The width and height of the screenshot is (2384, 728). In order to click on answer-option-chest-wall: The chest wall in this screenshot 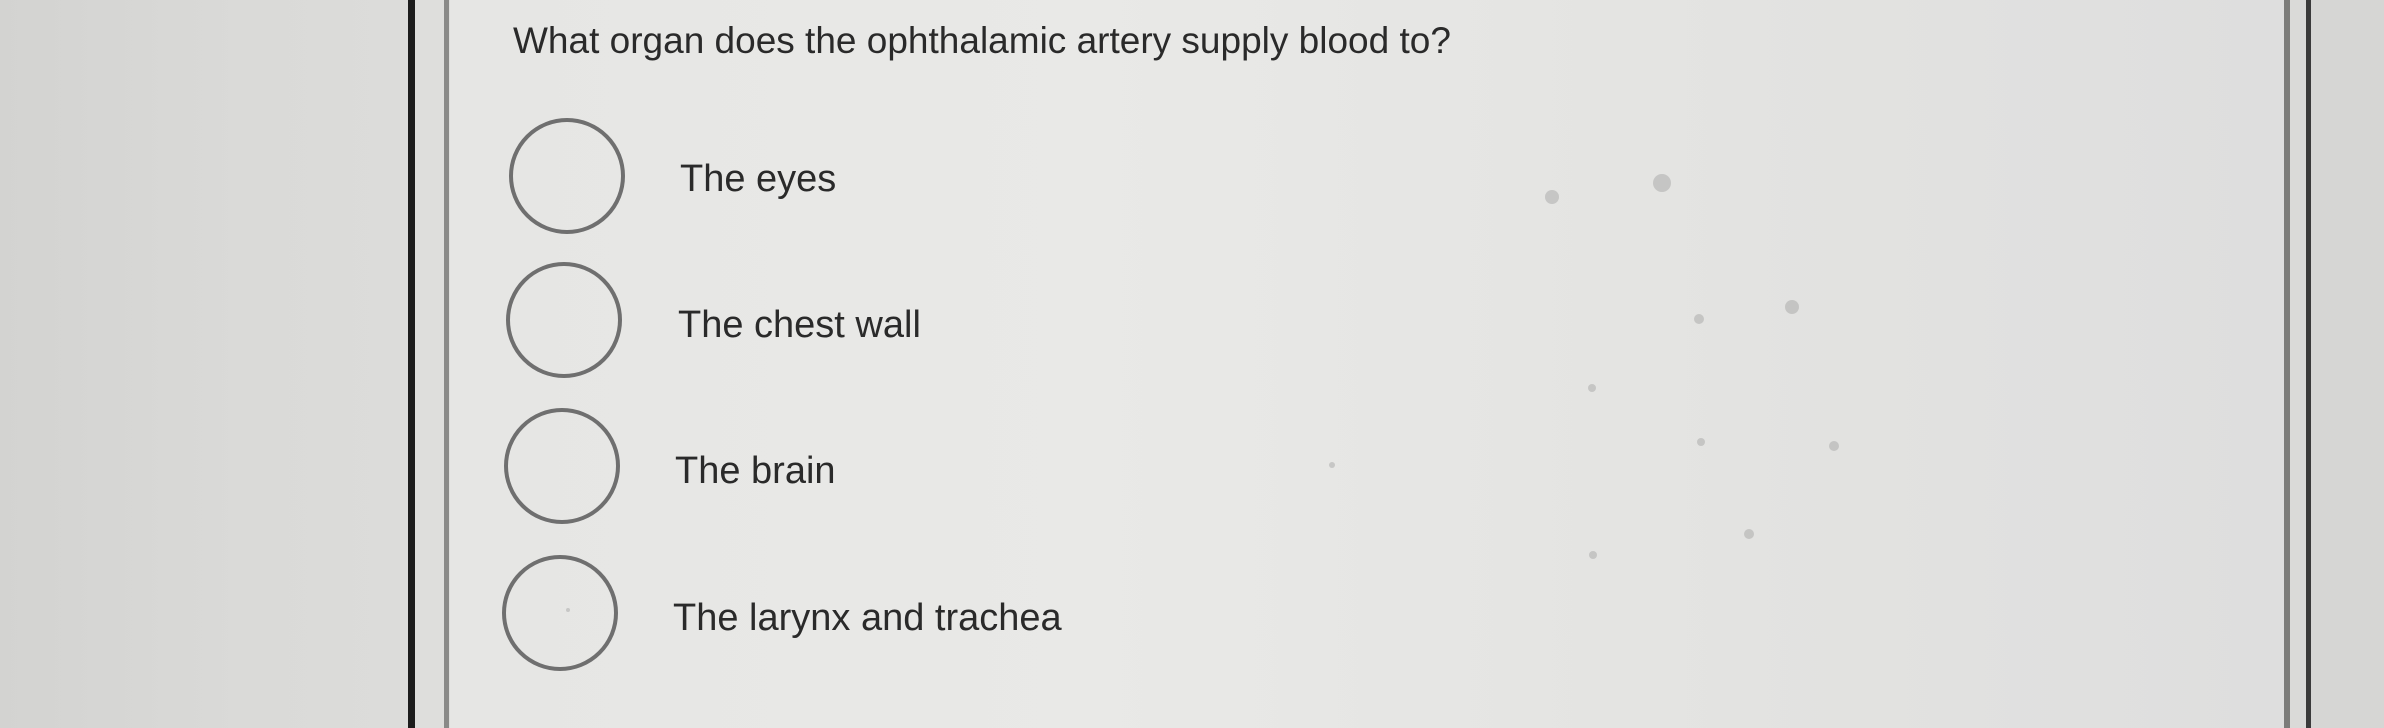, I will do `click(741, 324)`.